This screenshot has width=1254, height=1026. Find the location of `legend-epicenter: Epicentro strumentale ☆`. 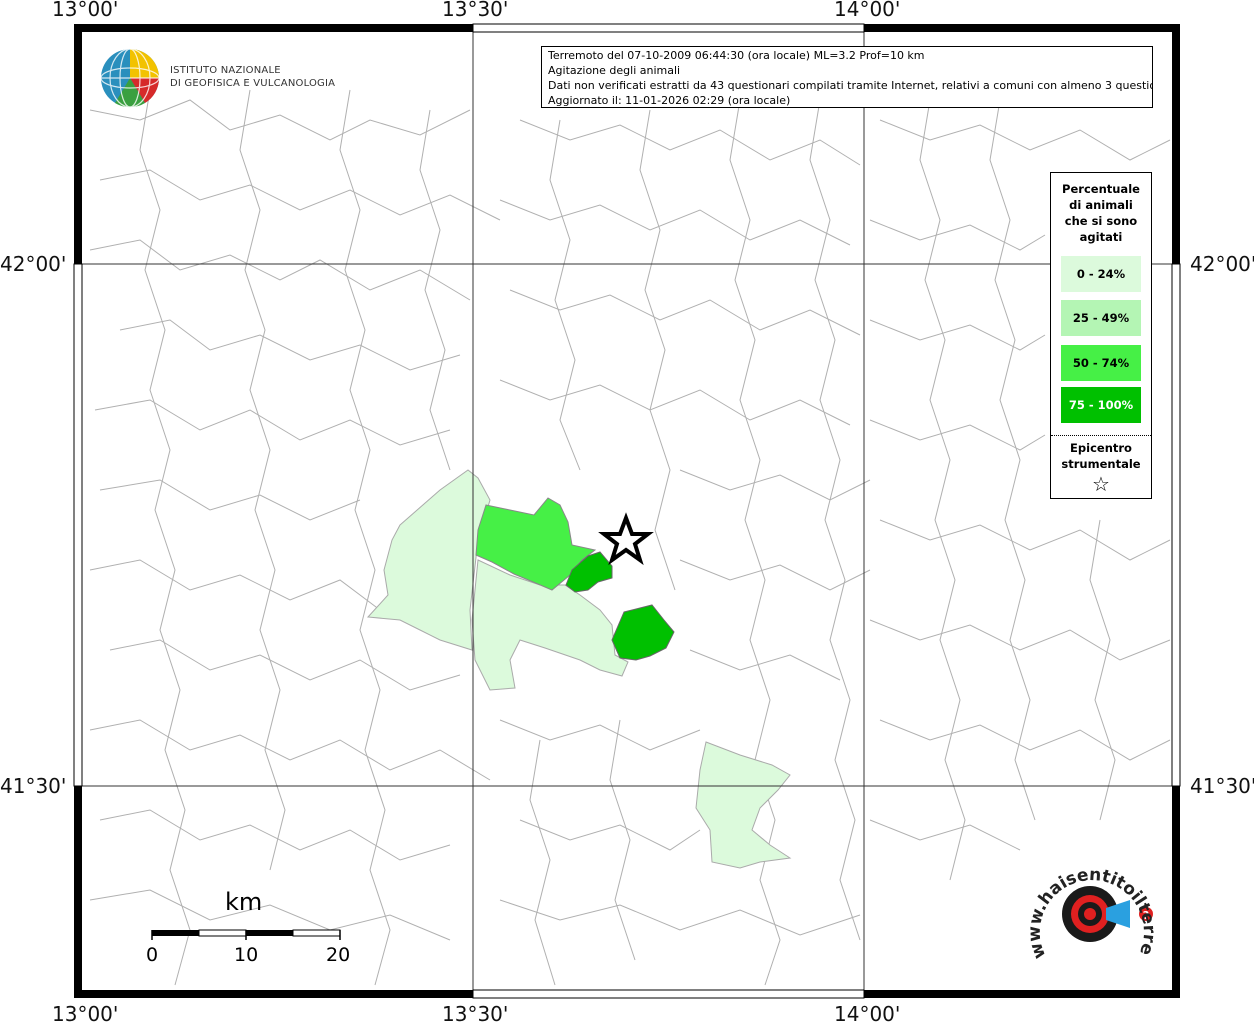

legend-epicenter: Epicentro strumentale ☆ is located at coordinates (1101, 468).